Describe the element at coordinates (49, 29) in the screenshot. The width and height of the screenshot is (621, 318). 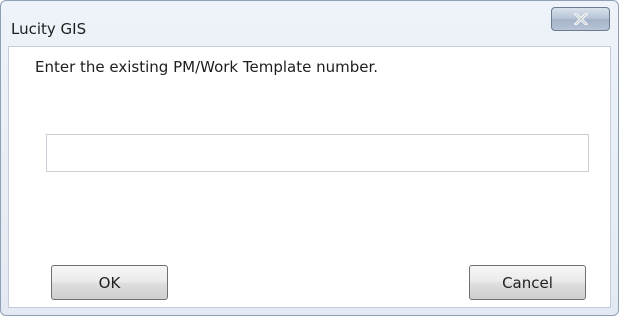
I see `window-title: Lucity GIS` at that location.